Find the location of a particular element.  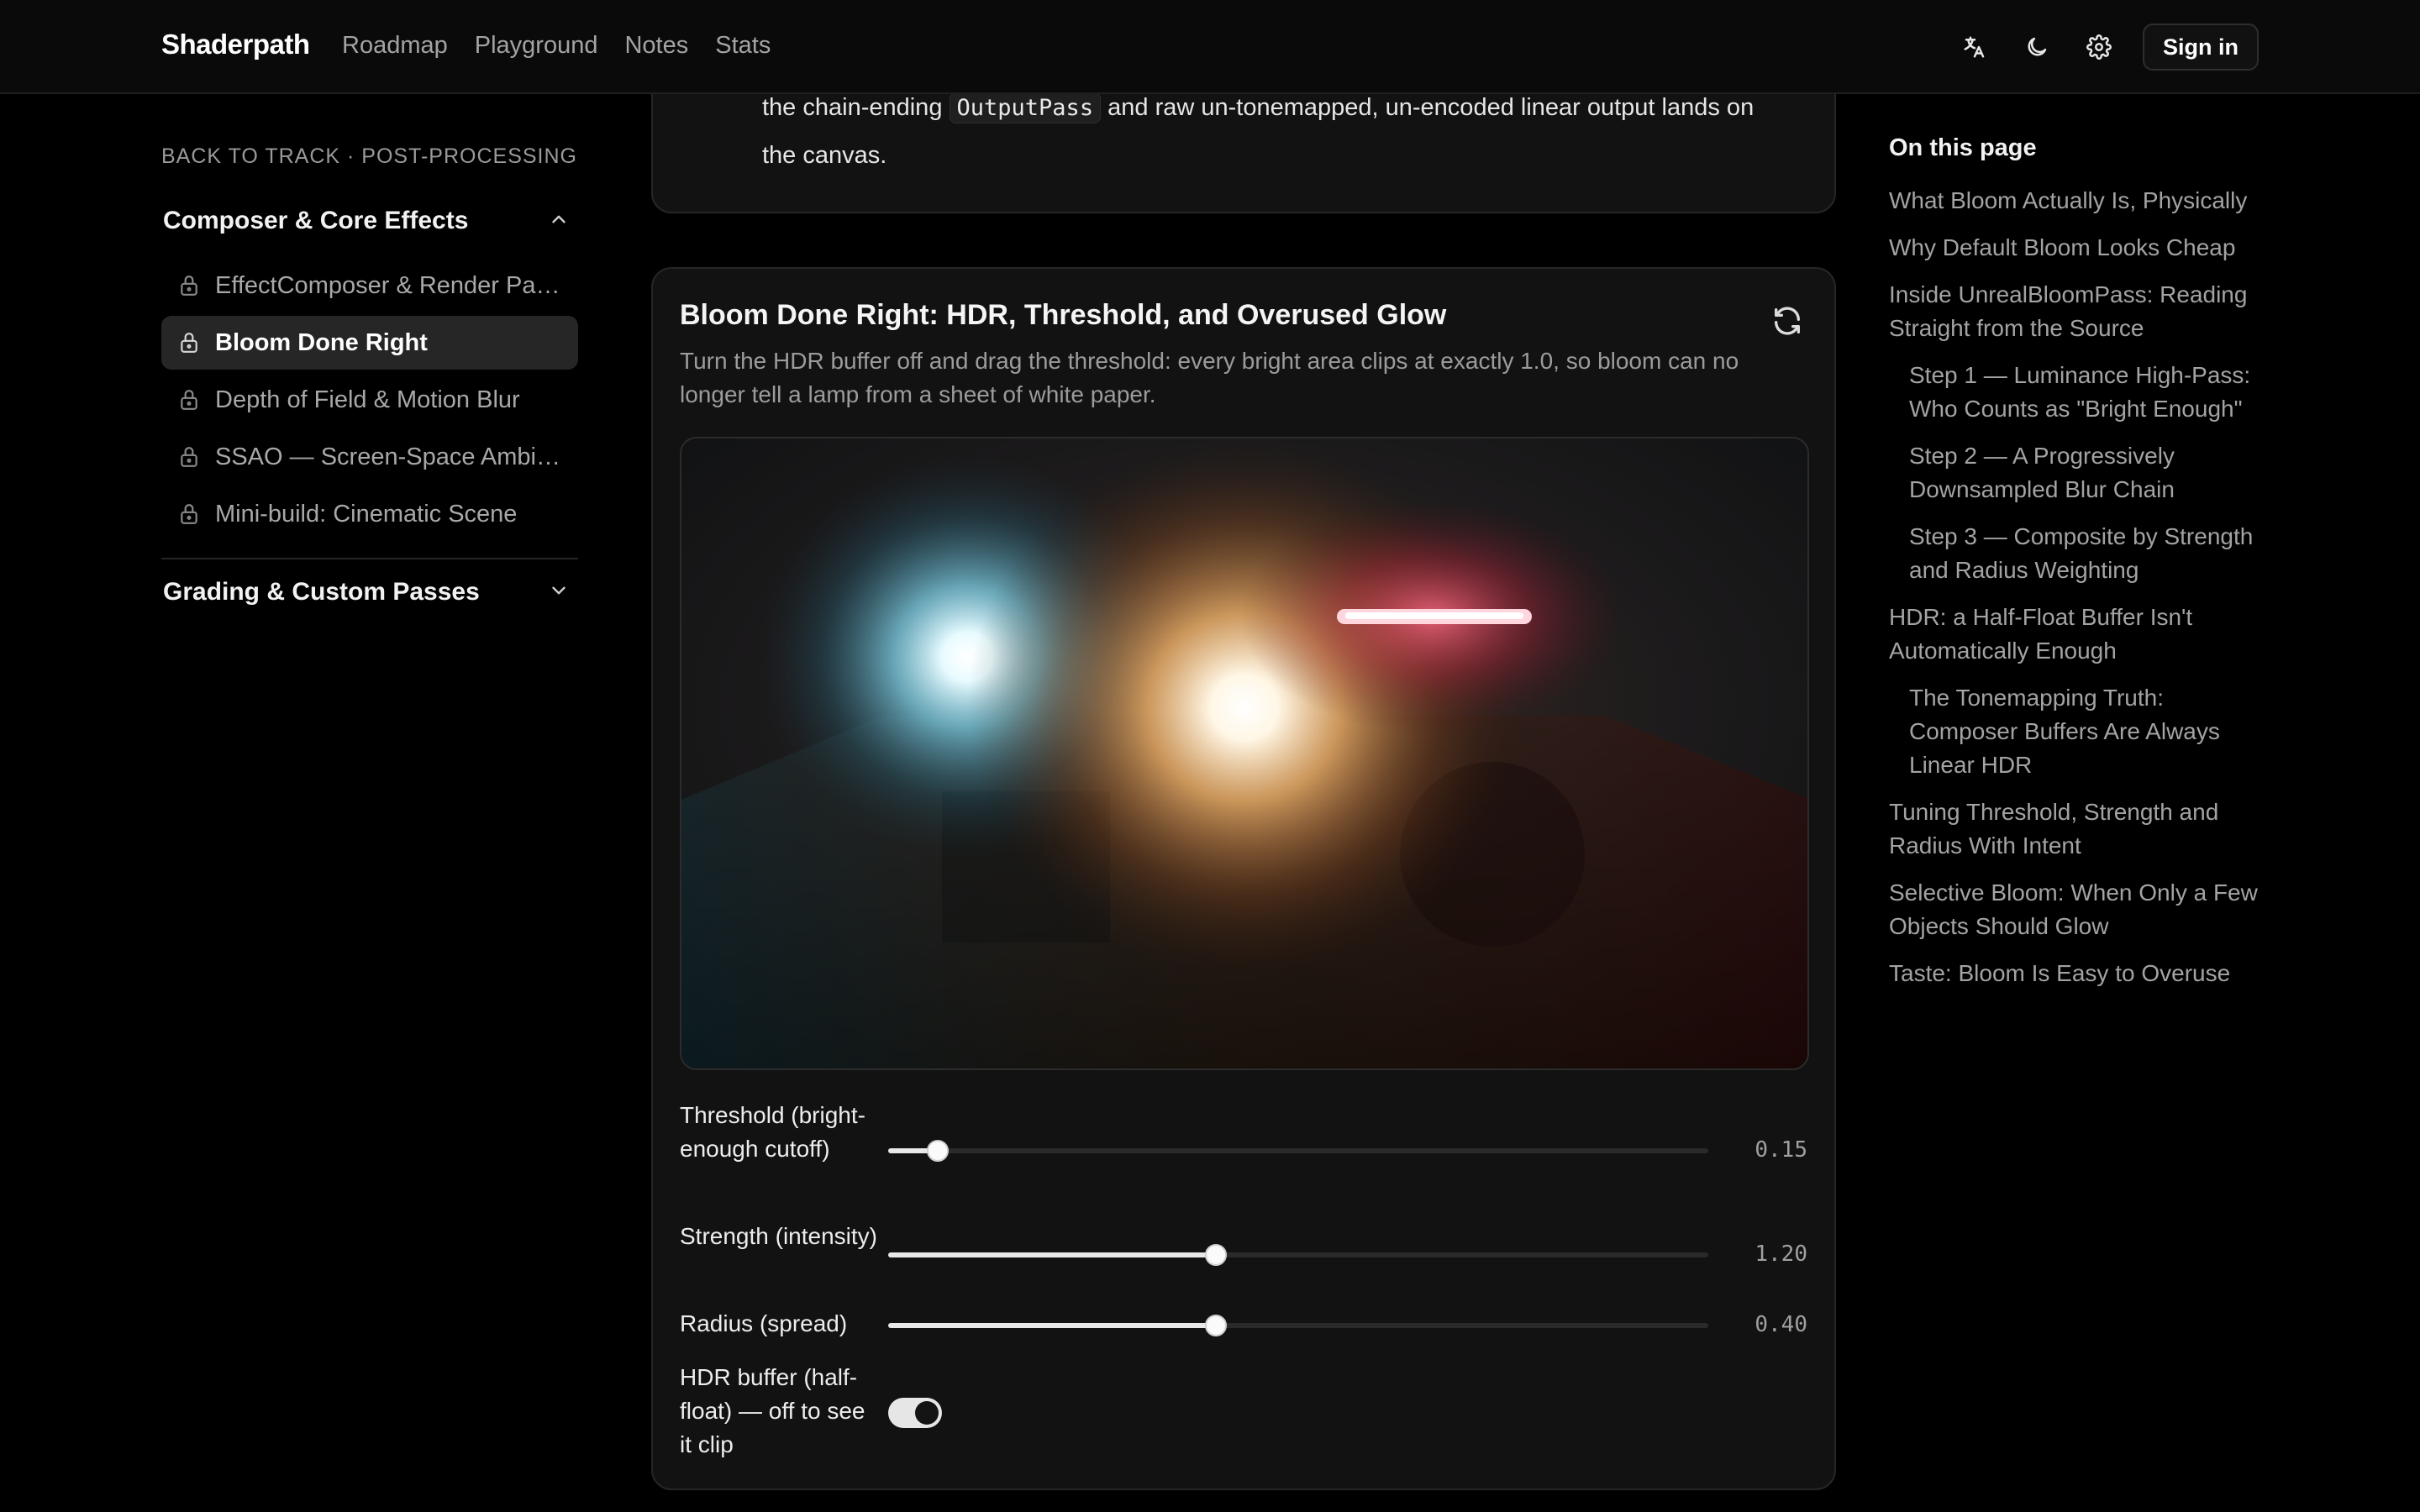

sign-in-button: Sign in is located at coordinates (2201, 47).